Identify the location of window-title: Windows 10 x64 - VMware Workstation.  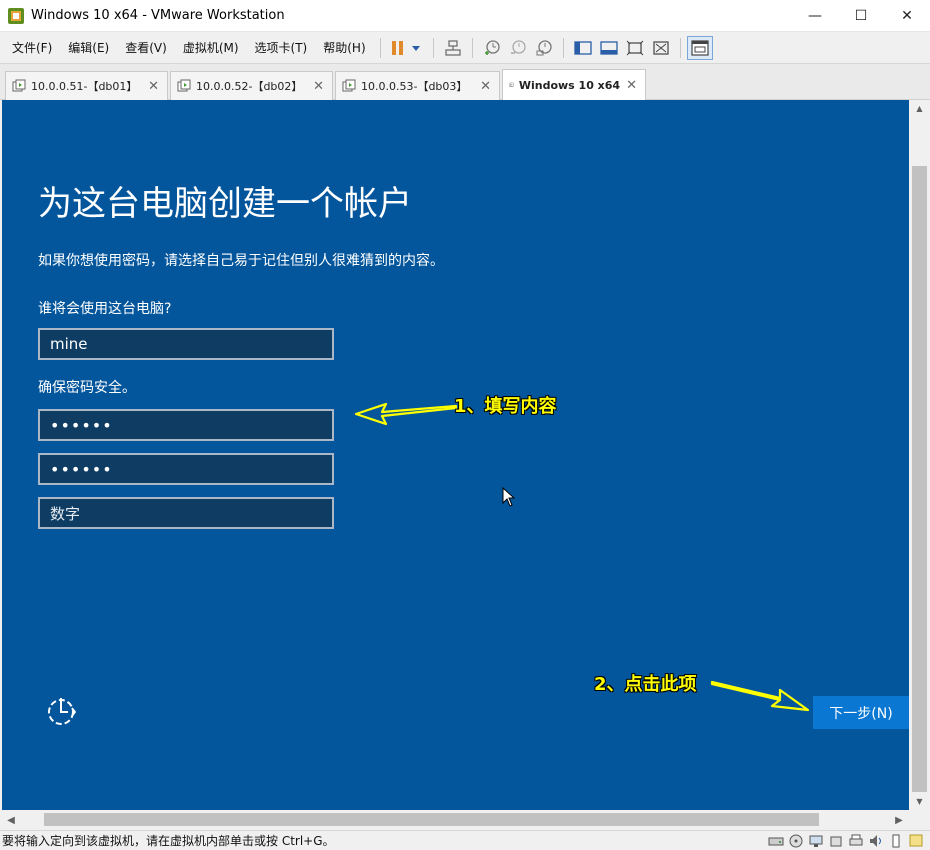
(158, 15).